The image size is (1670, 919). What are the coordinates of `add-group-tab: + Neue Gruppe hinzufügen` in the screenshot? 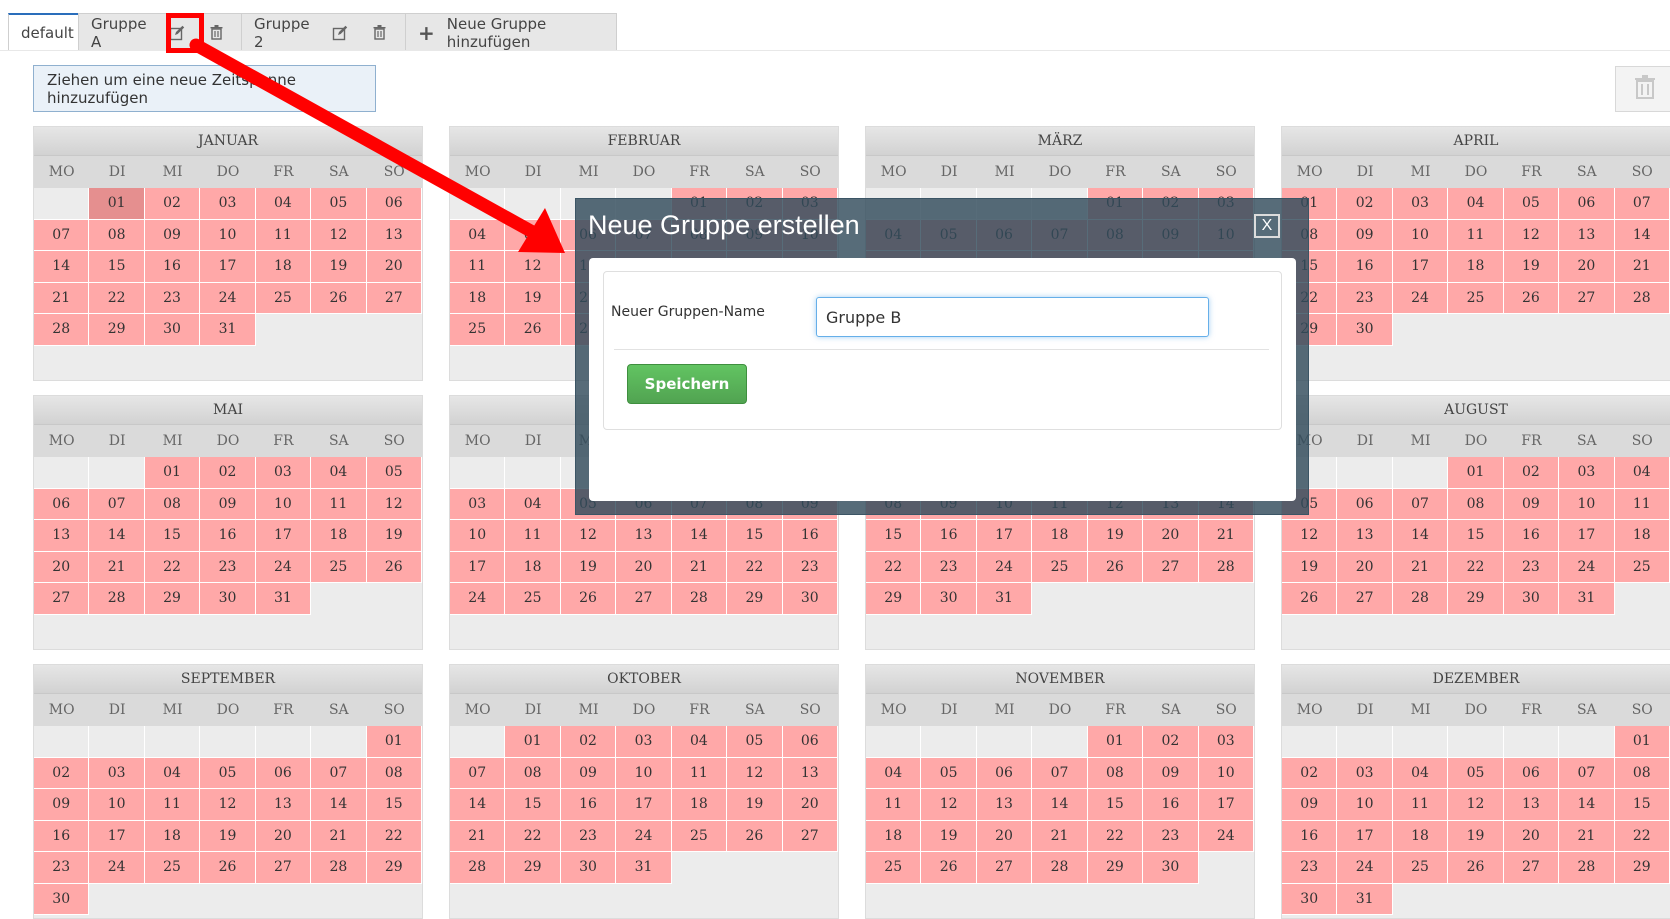 It's located at (511, 32).